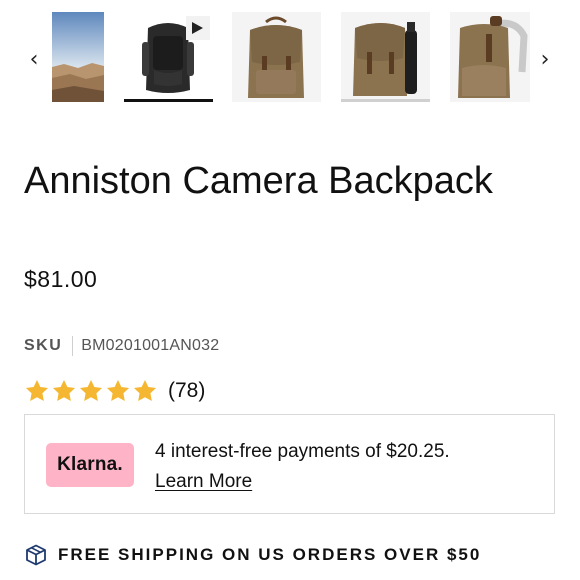  I want to click on thumbnail-black-backpack-video, so click(168, 57).